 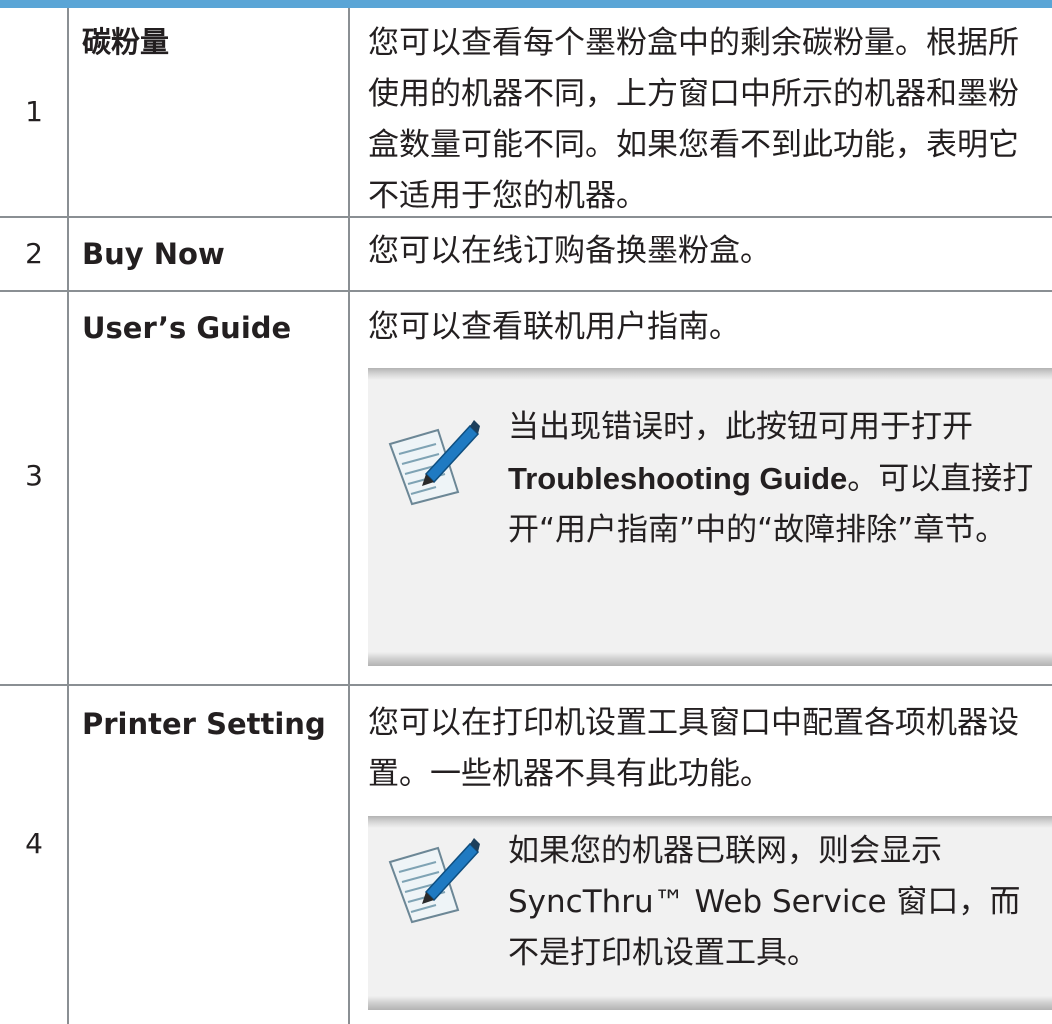 What do you see at coordinates (34, 475) in the screenshot?
I see `row-number: 3` at bounding box center [34, 475].